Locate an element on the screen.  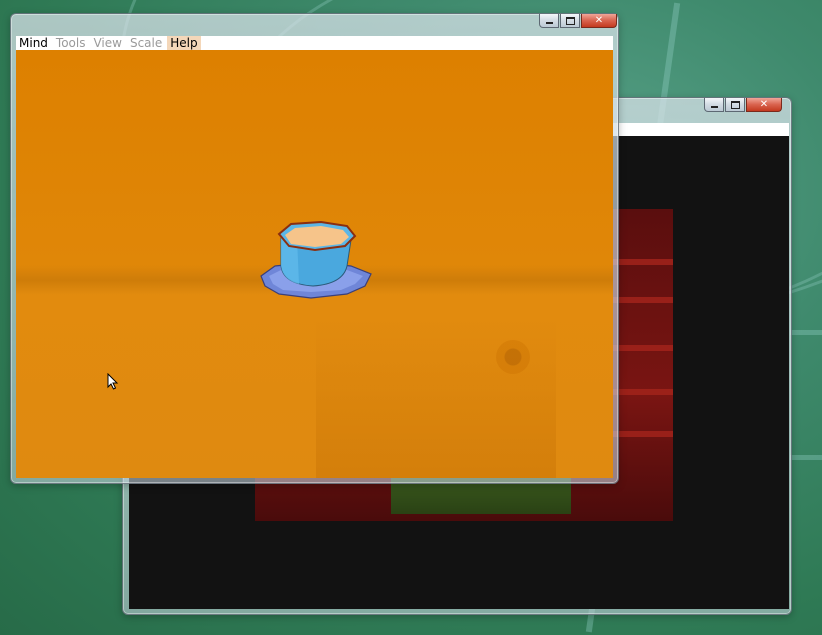
menu-help: Help is located at coordinates (184, 43).